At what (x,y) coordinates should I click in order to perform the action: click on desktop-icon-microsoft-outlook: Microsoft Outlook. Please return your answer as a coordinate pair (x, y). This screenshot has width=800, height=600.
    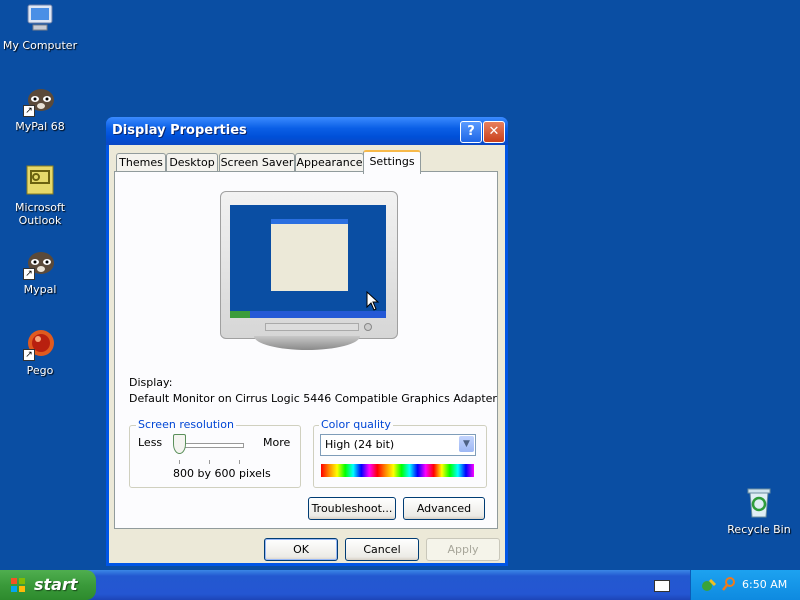
    Looking at the image, I should click on (40, 195).